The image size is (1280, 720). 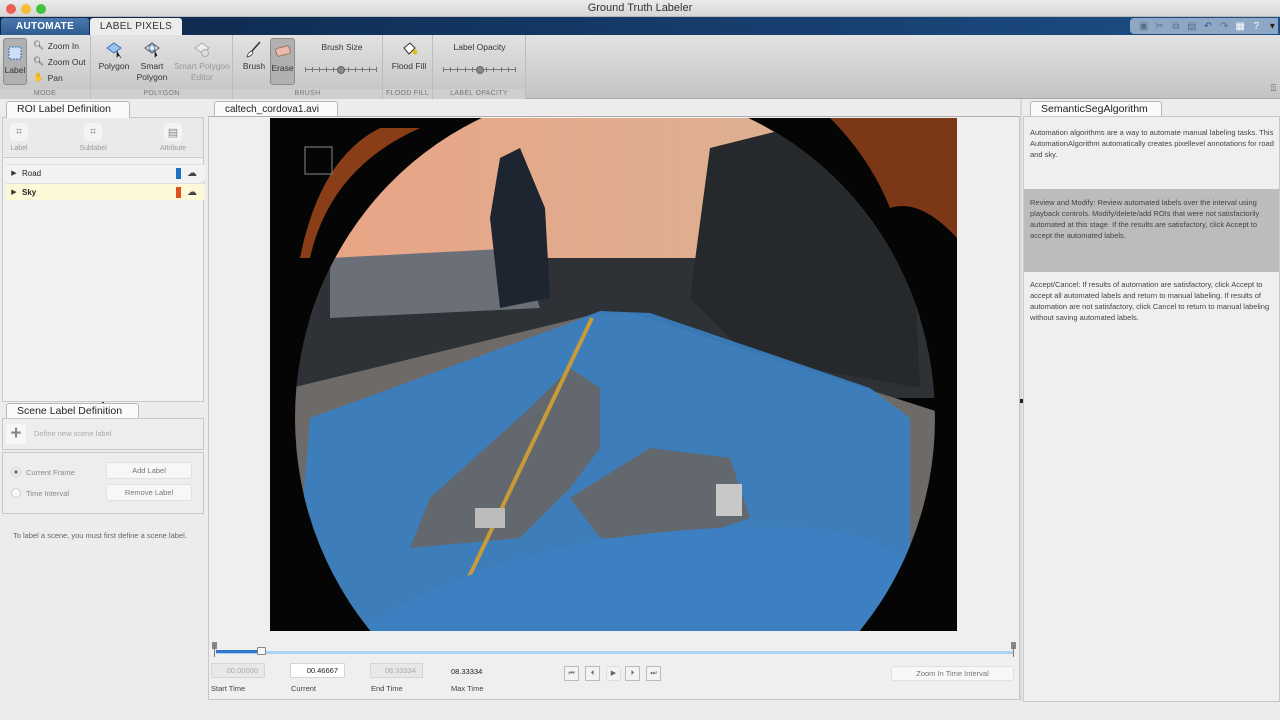 What do you see at coordinates (38, 61) in the screenshot?
I see `zoom-out-icon: 🔍︎` at bounding box center [38, 61].